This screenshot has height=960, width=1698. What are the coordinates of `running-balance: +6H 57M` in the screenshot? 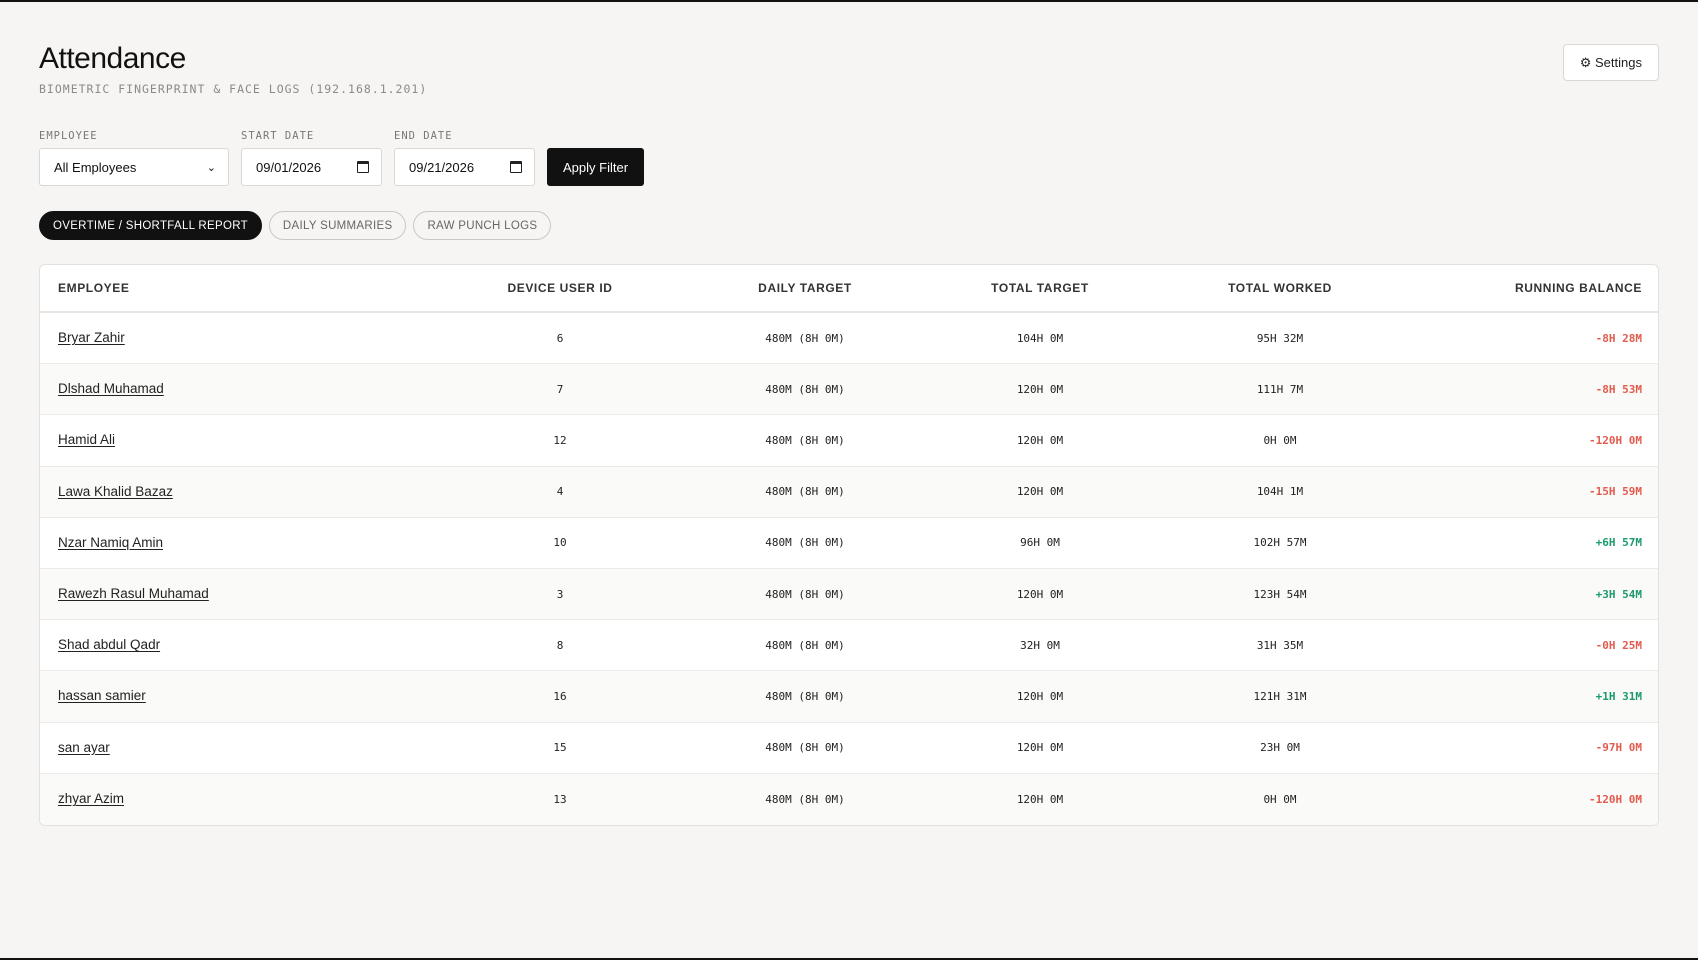 It's located at (1618, 543).